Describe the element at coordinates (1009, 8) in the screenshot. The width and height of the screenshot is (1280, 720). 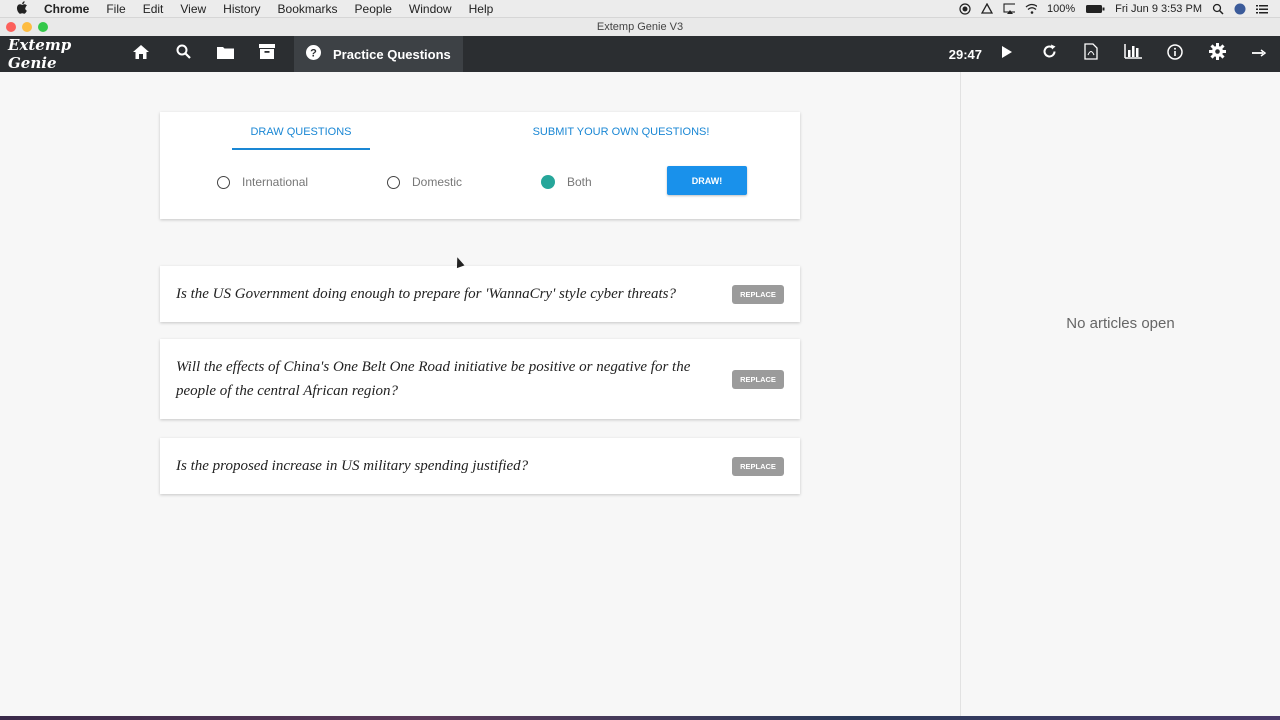
I see `airplay-icon` at that location.